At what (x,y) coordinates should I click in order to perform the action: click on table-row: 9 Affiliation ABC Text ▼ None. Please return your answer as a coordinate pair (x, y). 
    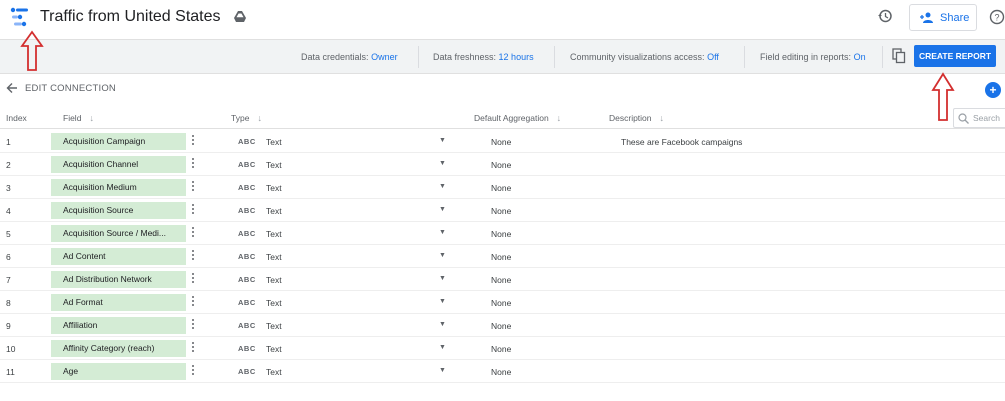
    Looking at the image, I should click on (502, 325).